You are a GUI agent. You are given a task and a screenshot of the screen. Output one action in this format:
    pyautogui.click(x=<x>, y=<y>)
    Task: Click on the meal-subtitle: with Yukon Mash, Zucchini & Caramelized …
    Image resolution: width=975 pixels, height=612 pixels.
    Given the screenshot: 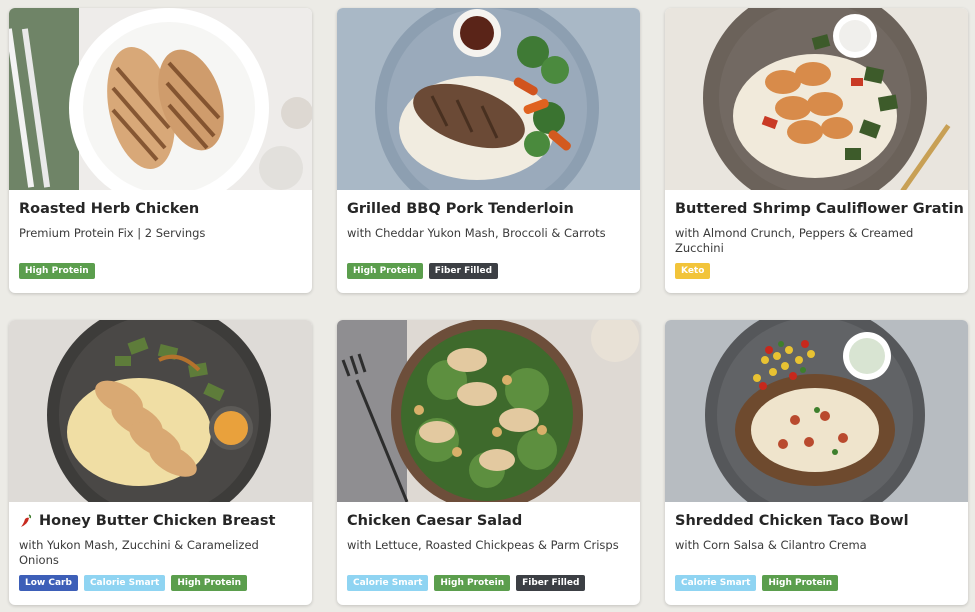 What is the action you would take?
    pyautogui.click(x=139, y=552)
    